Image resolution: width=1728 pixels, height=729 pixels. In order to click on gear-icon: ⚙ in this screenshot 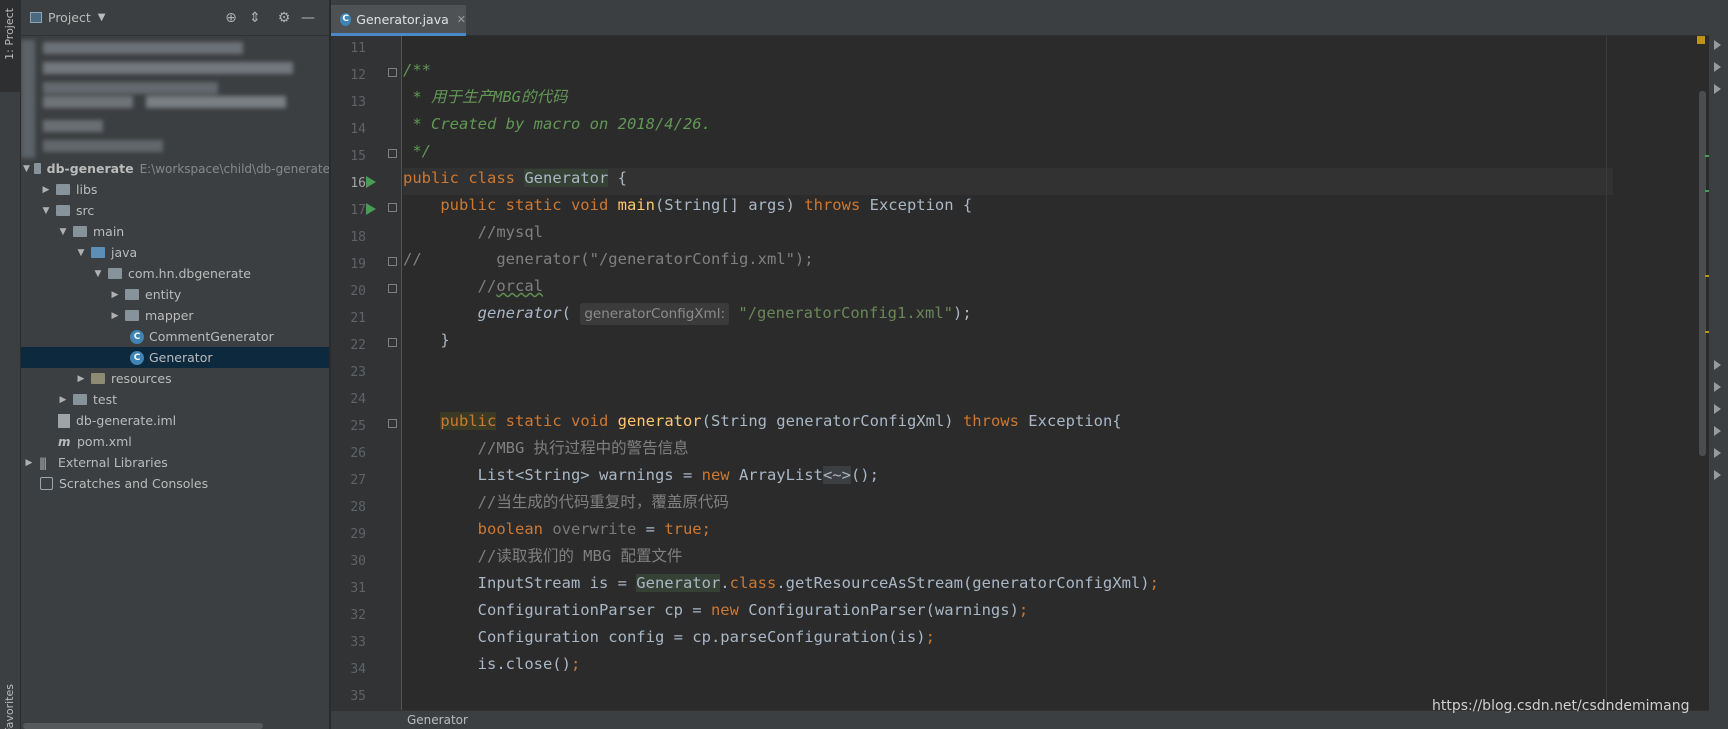, I will do `click(284, 18)`.